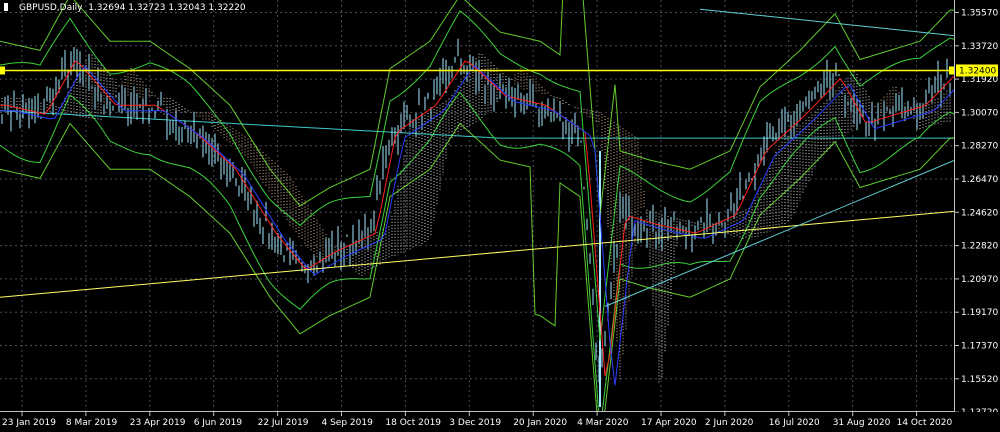 The height and width of the screenshot is (432, 1000). I want to click on time-tick-label: 18 Oct 2019, so click(413, 423).